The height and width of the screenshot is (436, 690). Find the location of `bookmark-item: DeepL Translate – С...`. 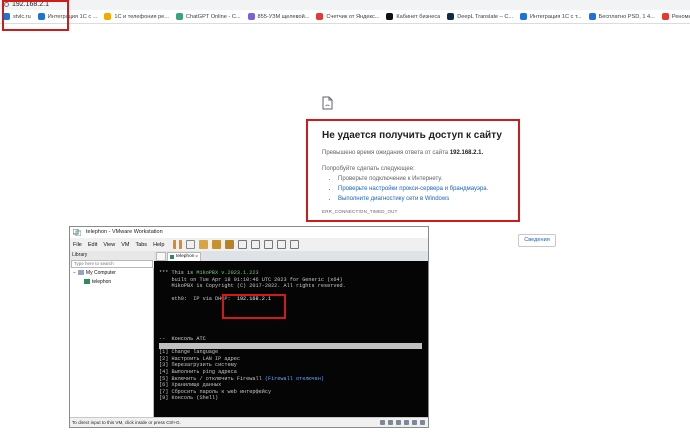

bookmark-item: DeepL Translate – С... is located at coordinates (480, 17).